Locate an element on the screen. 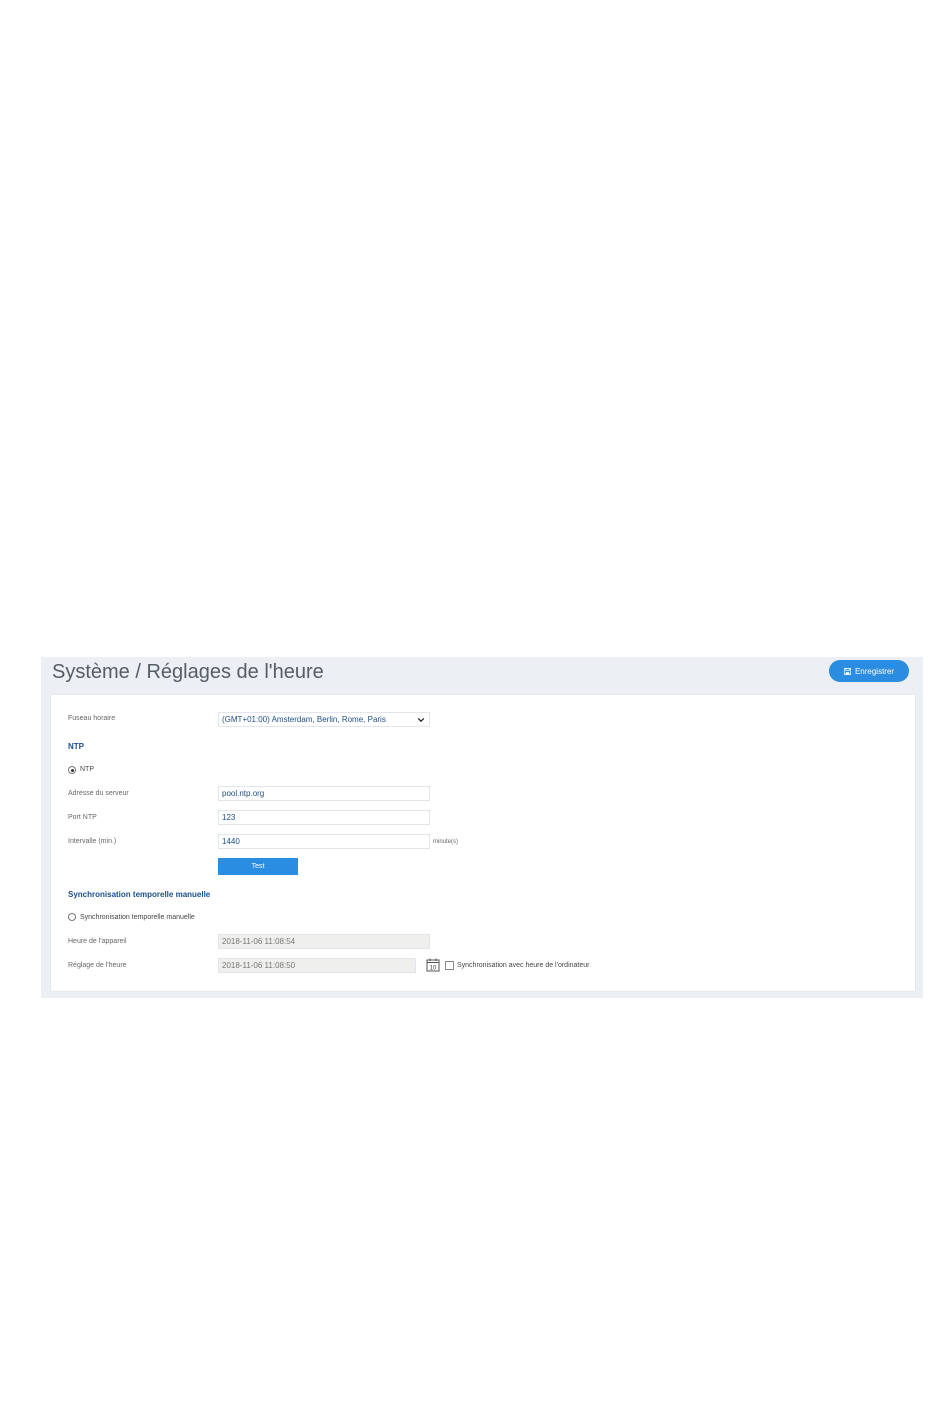 Image resolution: width=950 pixels, height=1409 pixels. timezone-label: Fuseau horaire is located at coordinates (92, 718).